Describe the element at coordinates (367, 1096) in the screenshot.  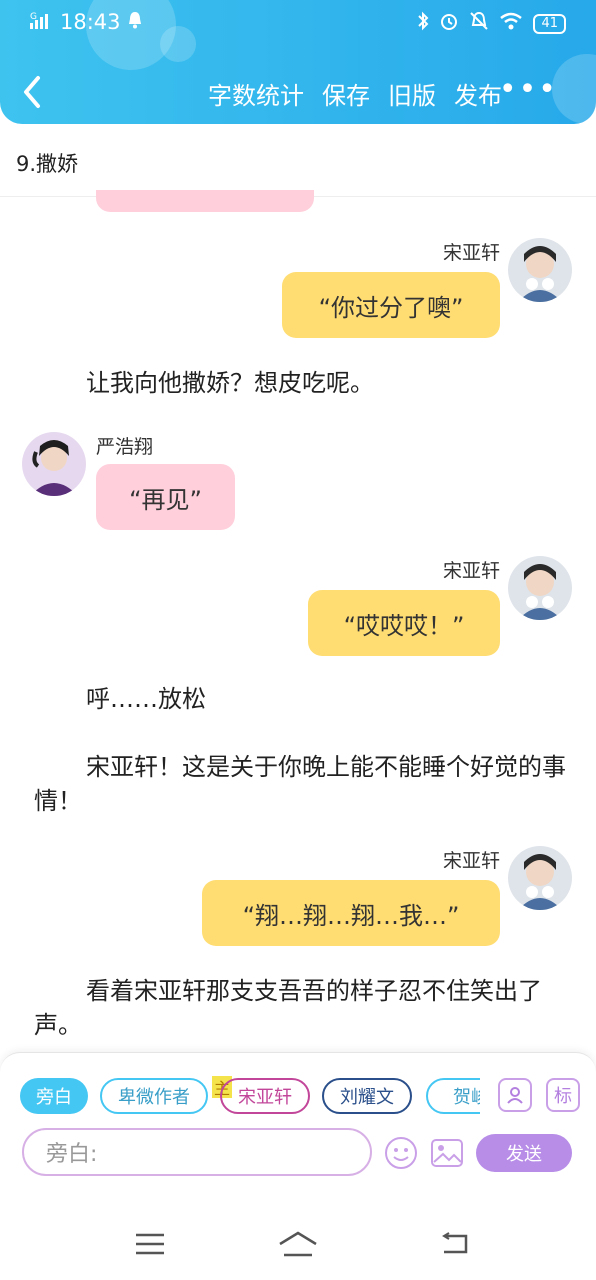
I see `role-chip-r2: 刘耀文` at that location.